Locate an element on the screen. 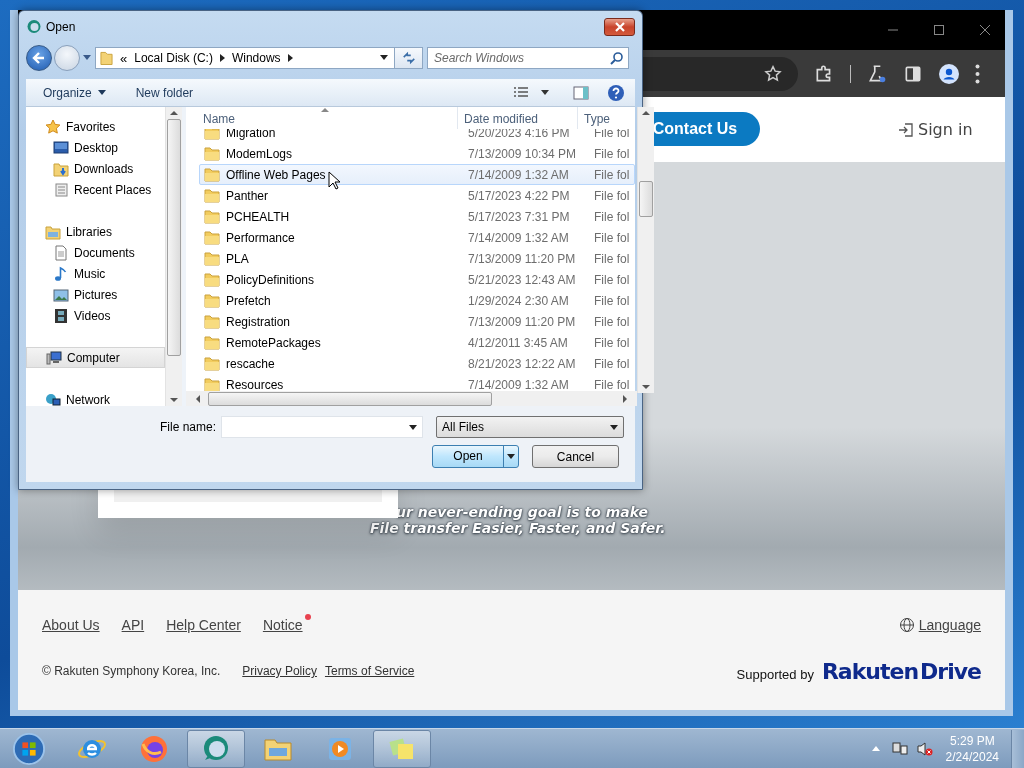 The image size is (1024, 768). file-name: rescache is located at coordinates (250, 363).